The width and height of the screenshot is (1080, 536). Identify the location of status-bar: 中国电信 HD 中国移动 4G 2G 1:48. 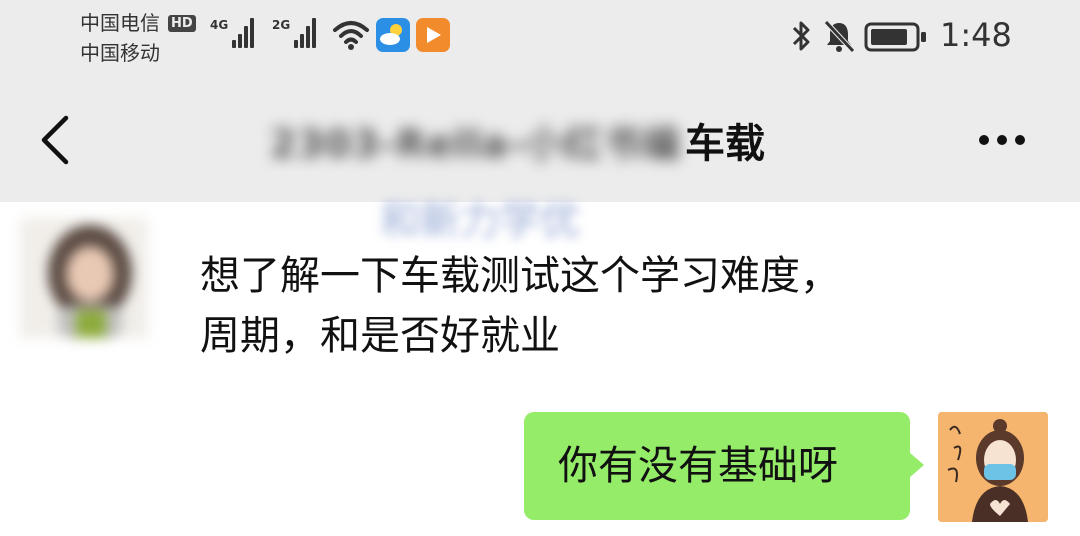
(540, 40).